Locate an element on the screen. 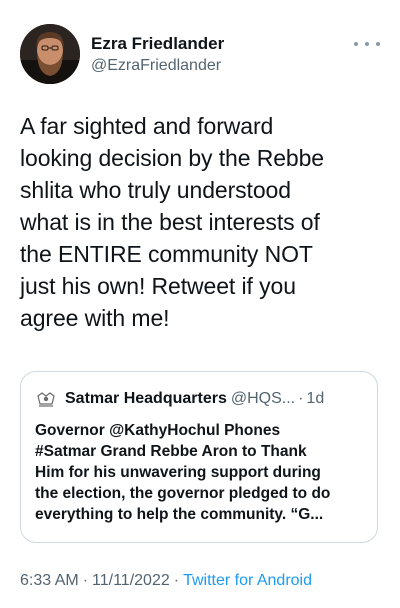 This screenshot has width=400, height=608. author-avatar is located at coordinates (50, 54).